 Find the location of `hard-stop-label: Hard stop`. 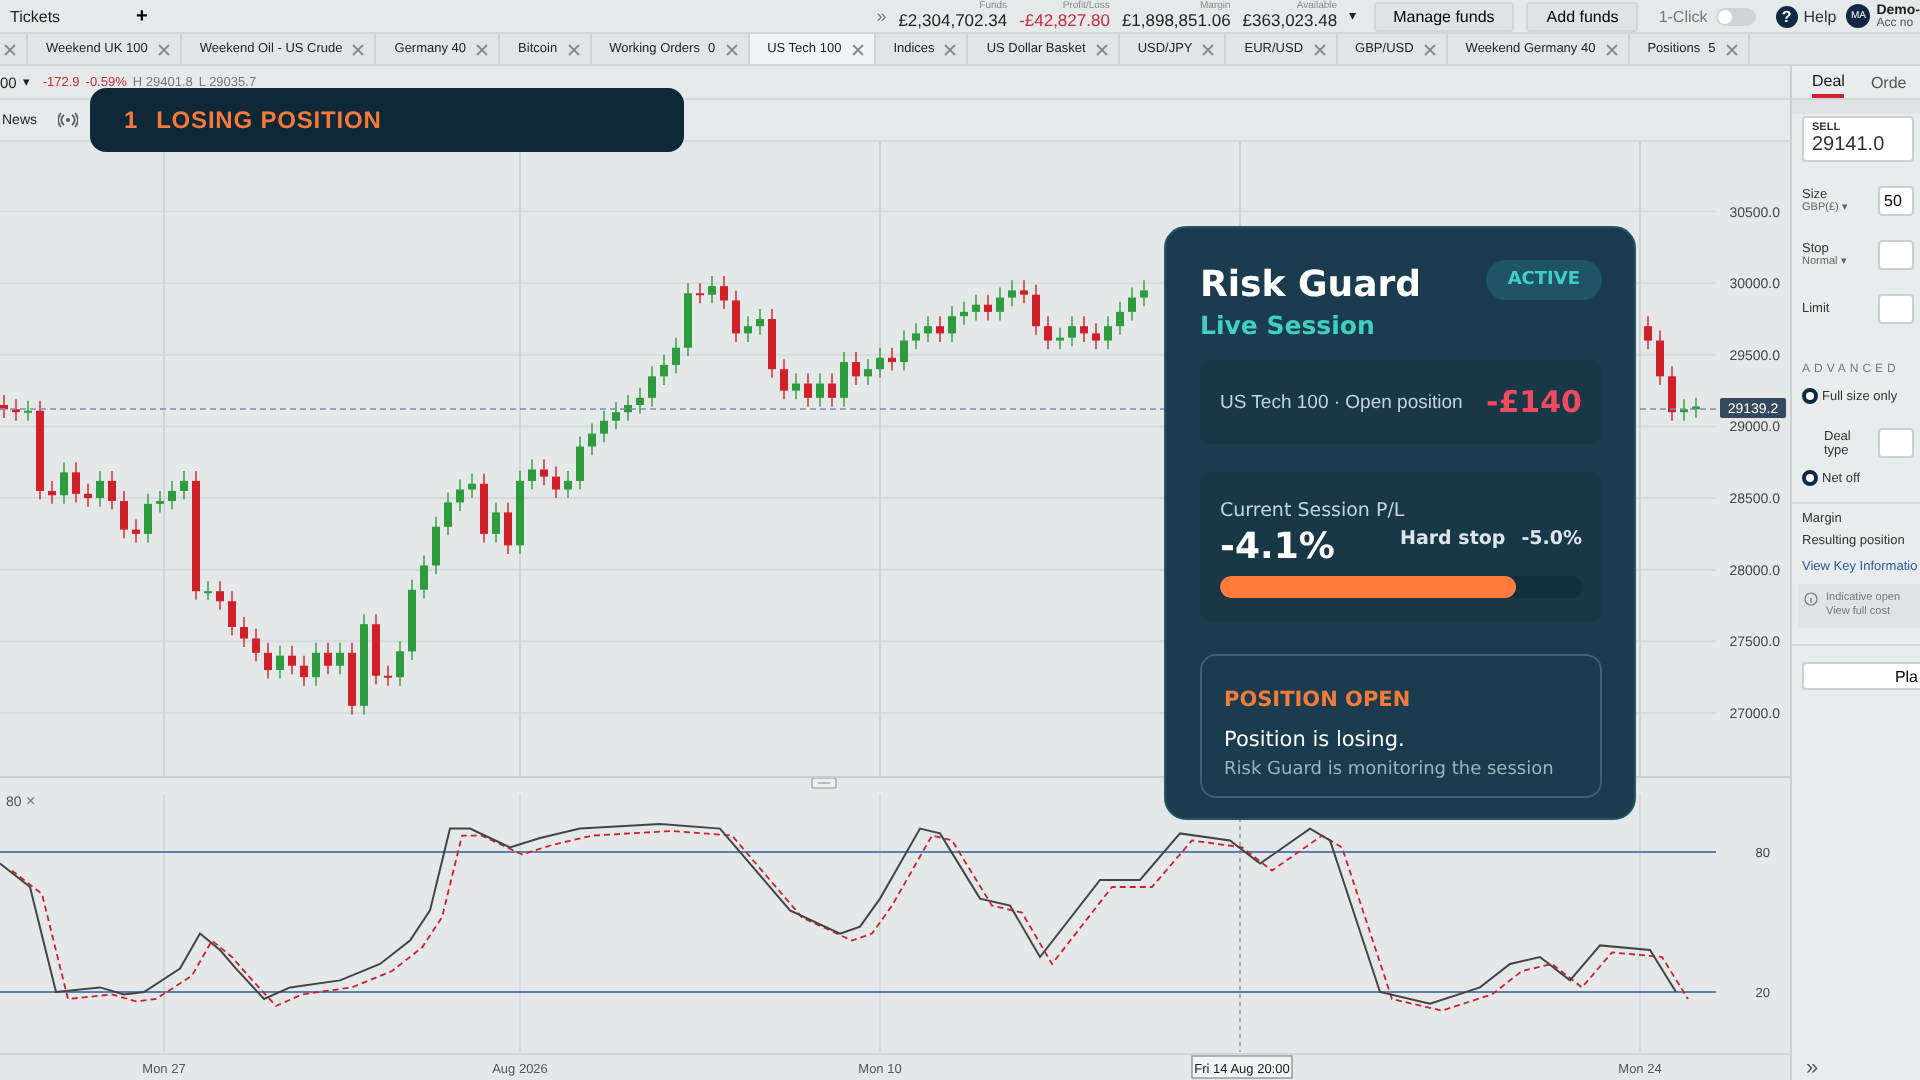

hard-stop-label: Hard stop is located at coordinates (1453, 539).